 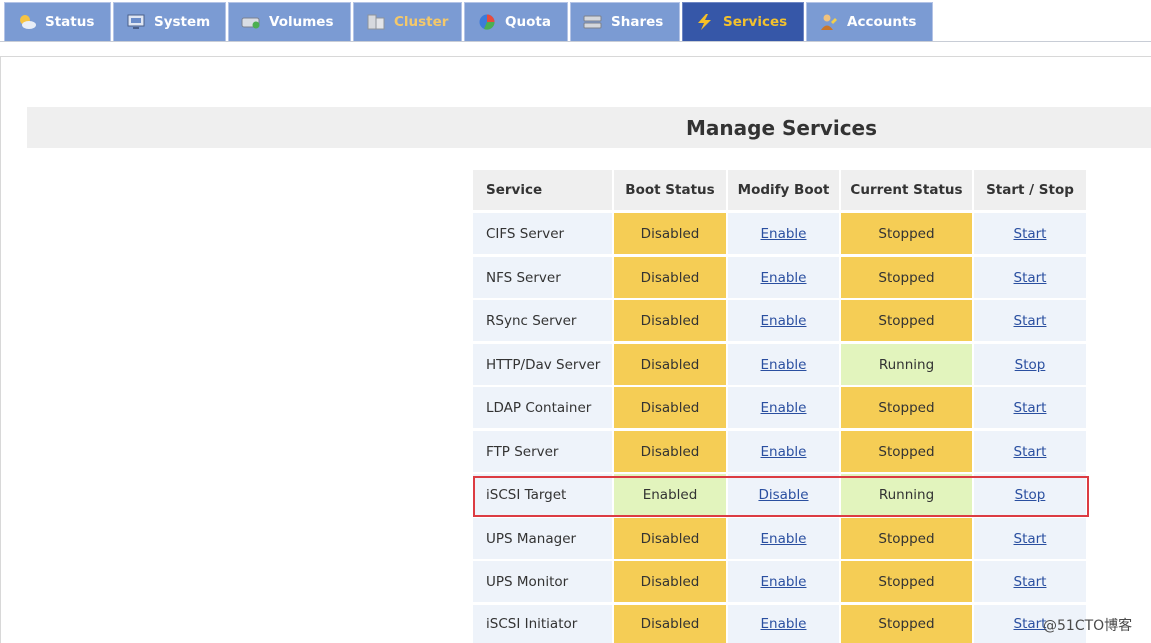 What do you see at coordinates (829, 22) in the screenshot?
I see `accounts-icon` at bounding box center [829, 22].